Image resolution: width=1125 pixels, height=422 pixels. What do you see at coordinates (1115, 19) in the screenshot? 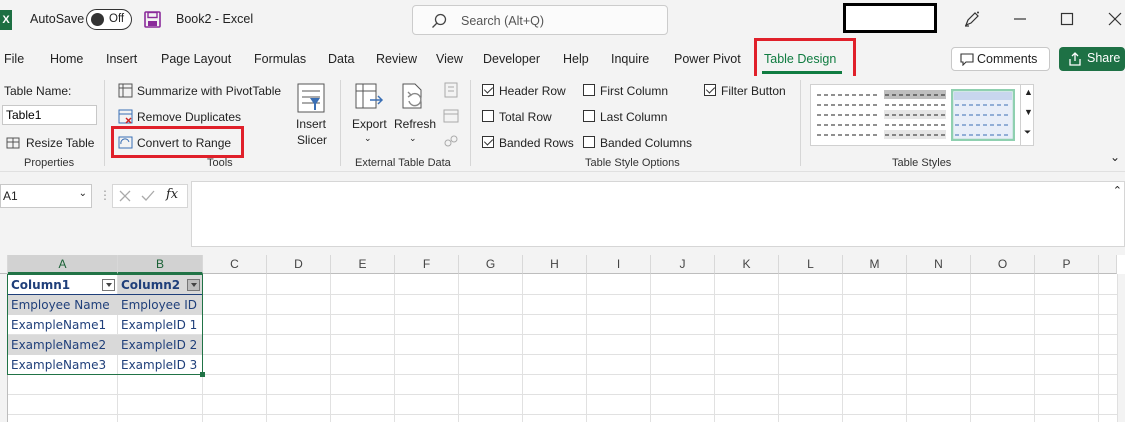
I see `close-icon` at bounding box center [1115, 19].